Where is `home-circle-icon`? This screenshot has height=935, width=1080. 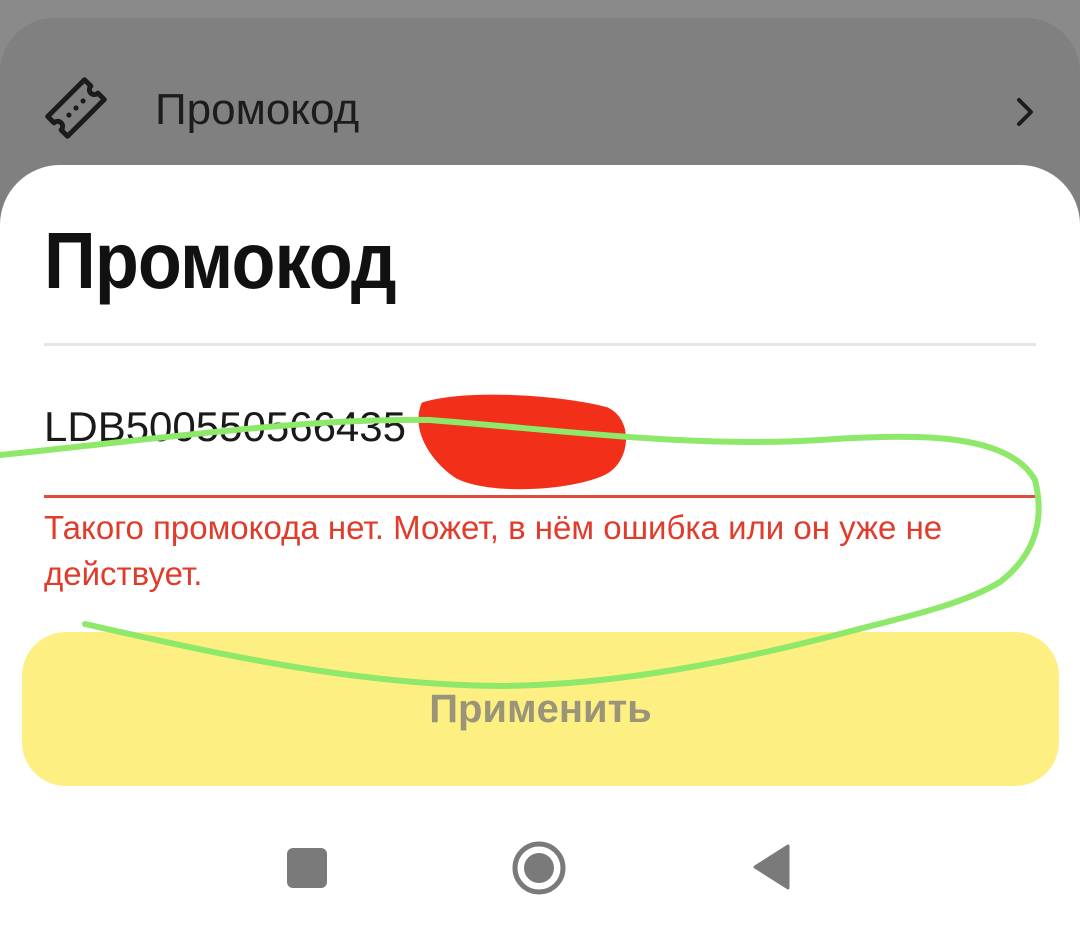 home-circle-icon is located at coordinates (539, 868).